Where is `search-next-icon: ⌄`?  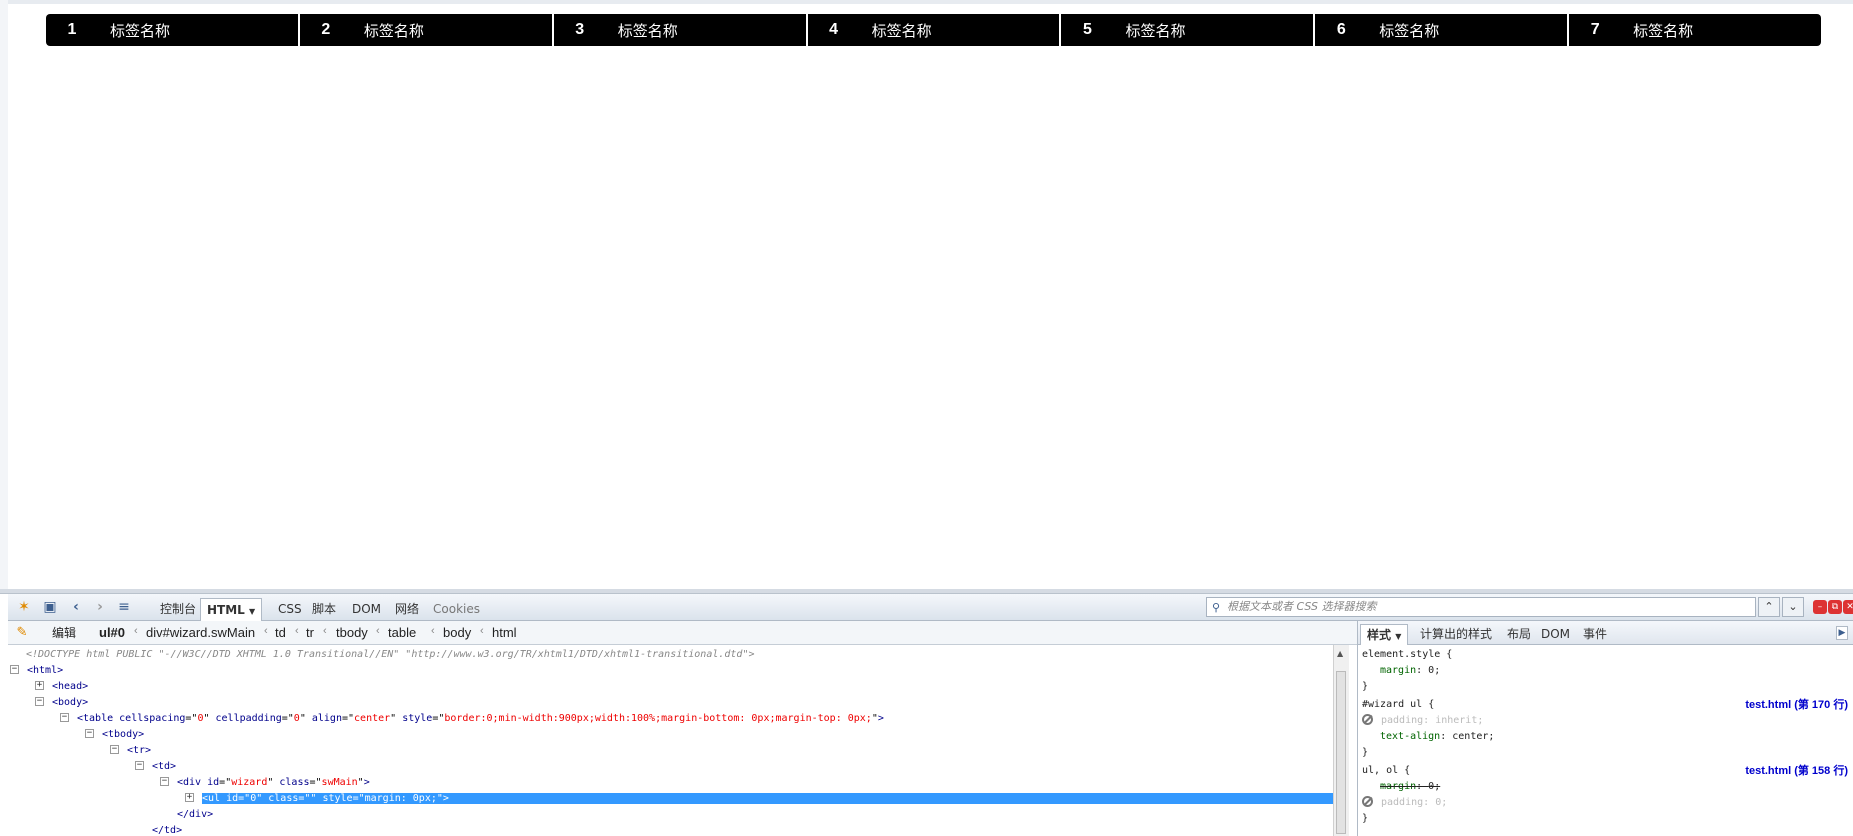 search-next-icon: ⌄ is located at coordinates (1793, 607).